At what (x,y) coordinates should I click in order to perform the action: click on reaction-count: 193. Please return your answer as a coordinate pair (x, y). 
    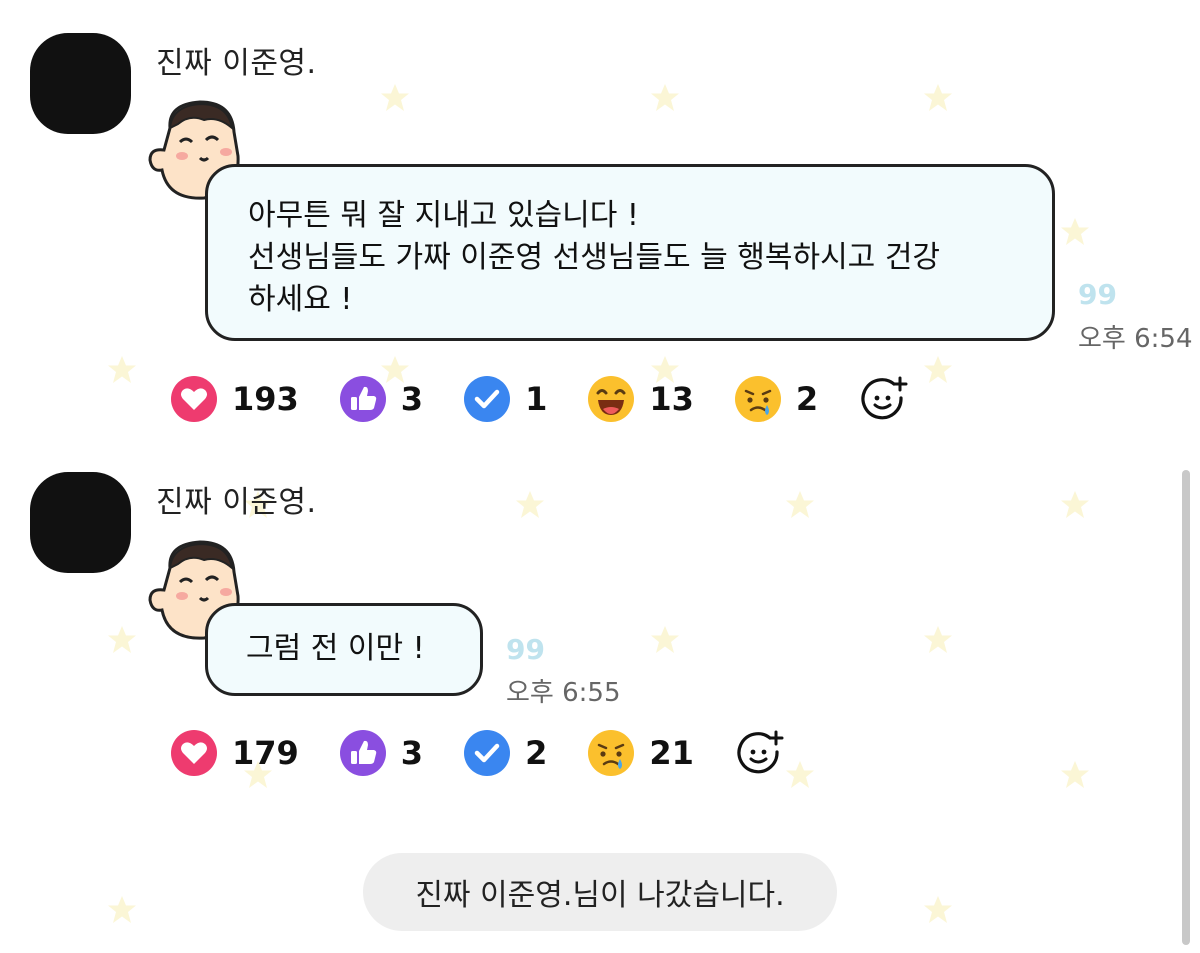
    Looking at the image, I should click on (265, 399).